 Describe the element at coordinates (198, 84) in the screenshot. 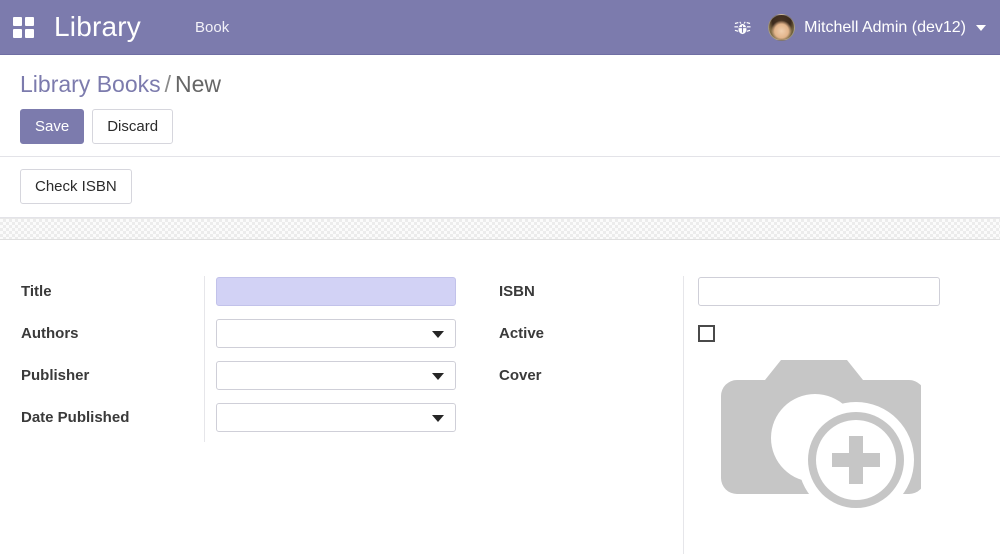

I see `breadcrumb-current: New` at that location.